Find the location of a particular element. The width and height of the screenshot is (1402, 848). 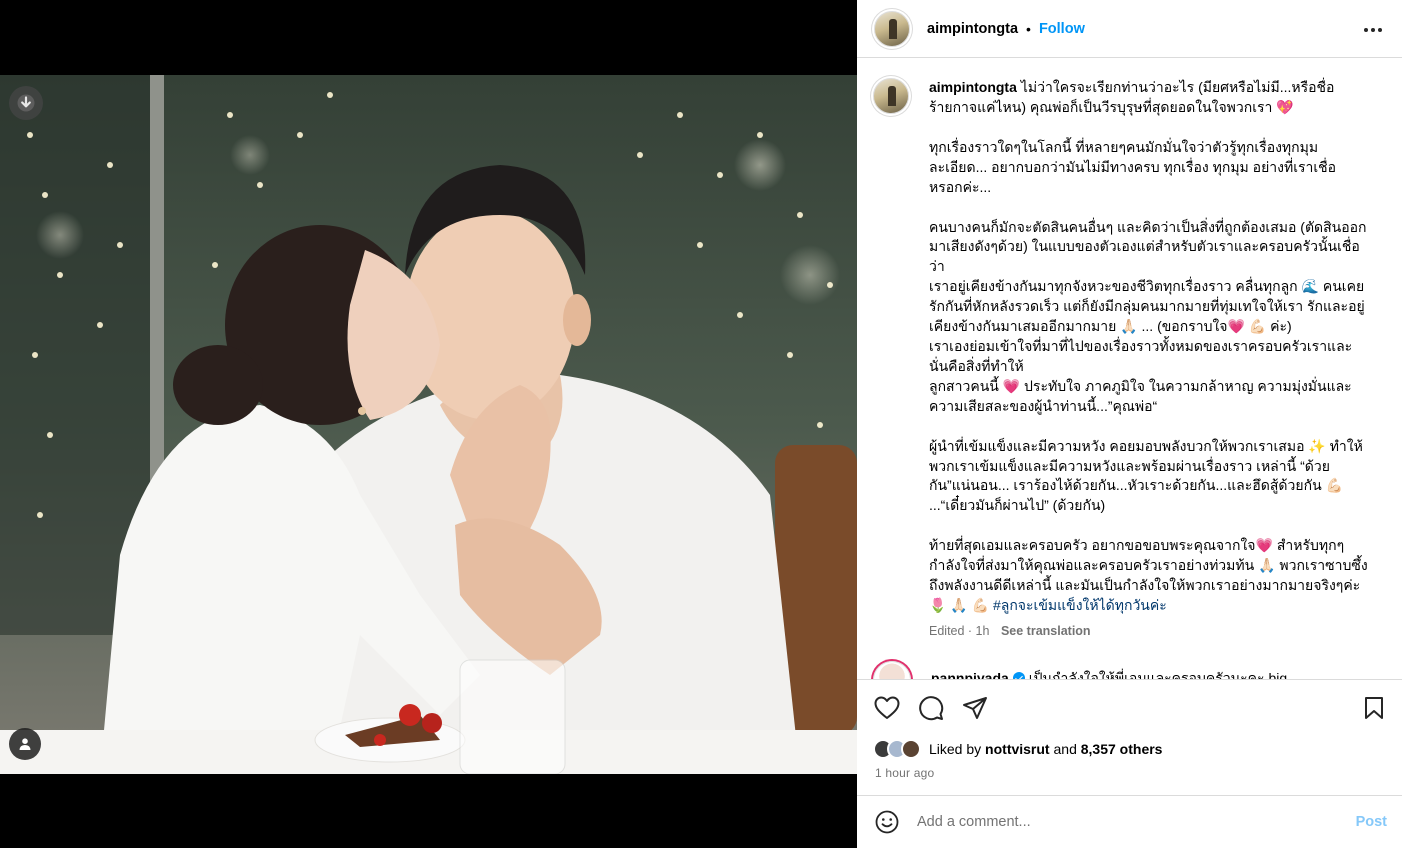

comment-icon is located at coordinates (931, 708).